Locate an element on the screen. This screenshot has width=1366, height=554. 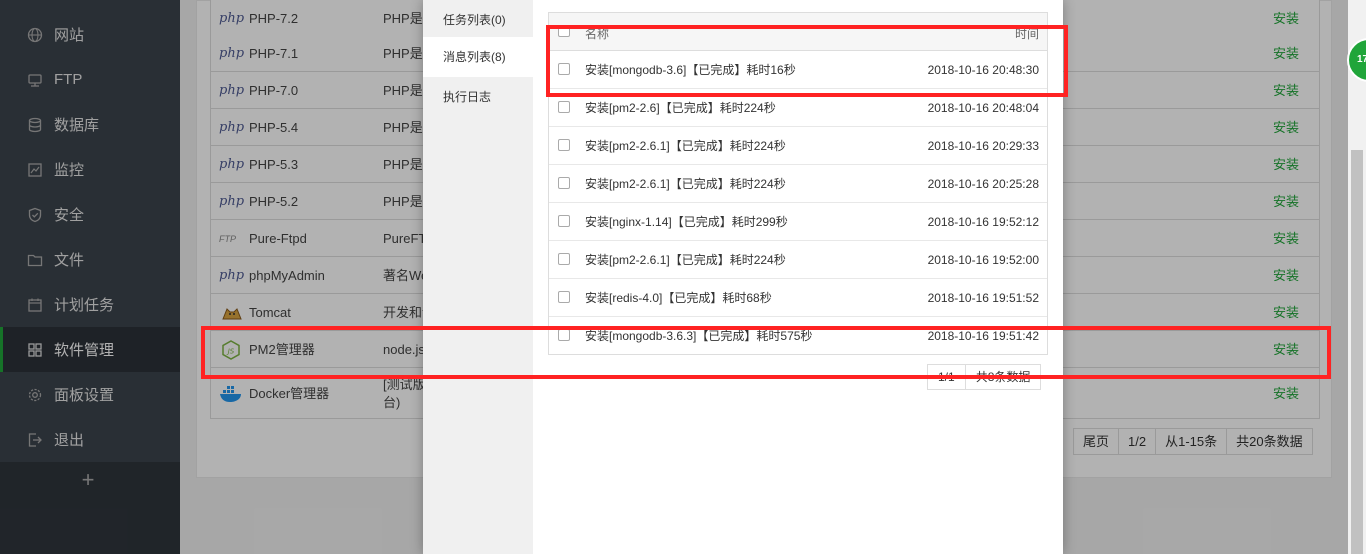
total-count: 共8条数据 is located at coordinates (1003, 377).